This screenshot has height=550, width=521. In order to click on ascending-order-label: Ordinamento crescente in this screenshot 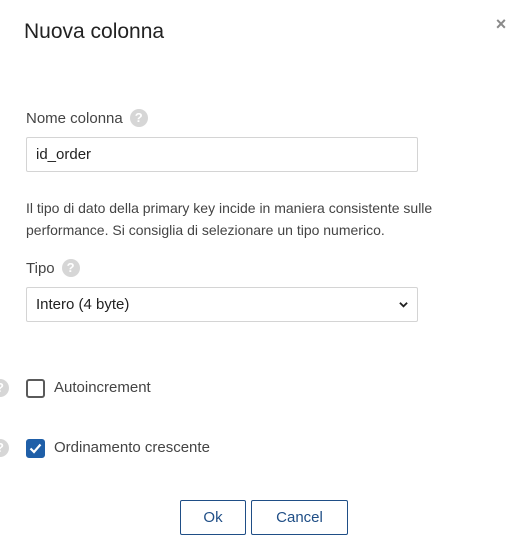, I will do `click(132, 447)`.